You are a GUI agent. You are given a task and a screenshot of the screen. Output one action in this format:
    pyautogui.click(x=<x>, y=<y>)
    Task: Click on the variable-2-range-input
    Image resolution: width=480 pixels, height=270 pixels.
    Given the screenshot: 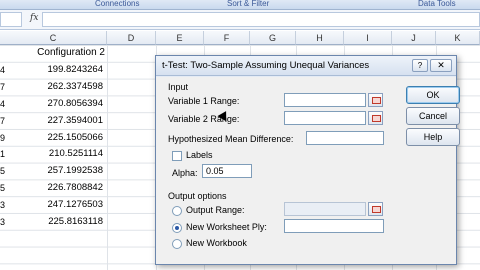 What is the action you would take?
    pyautogui.click(x=325, y=118)
    